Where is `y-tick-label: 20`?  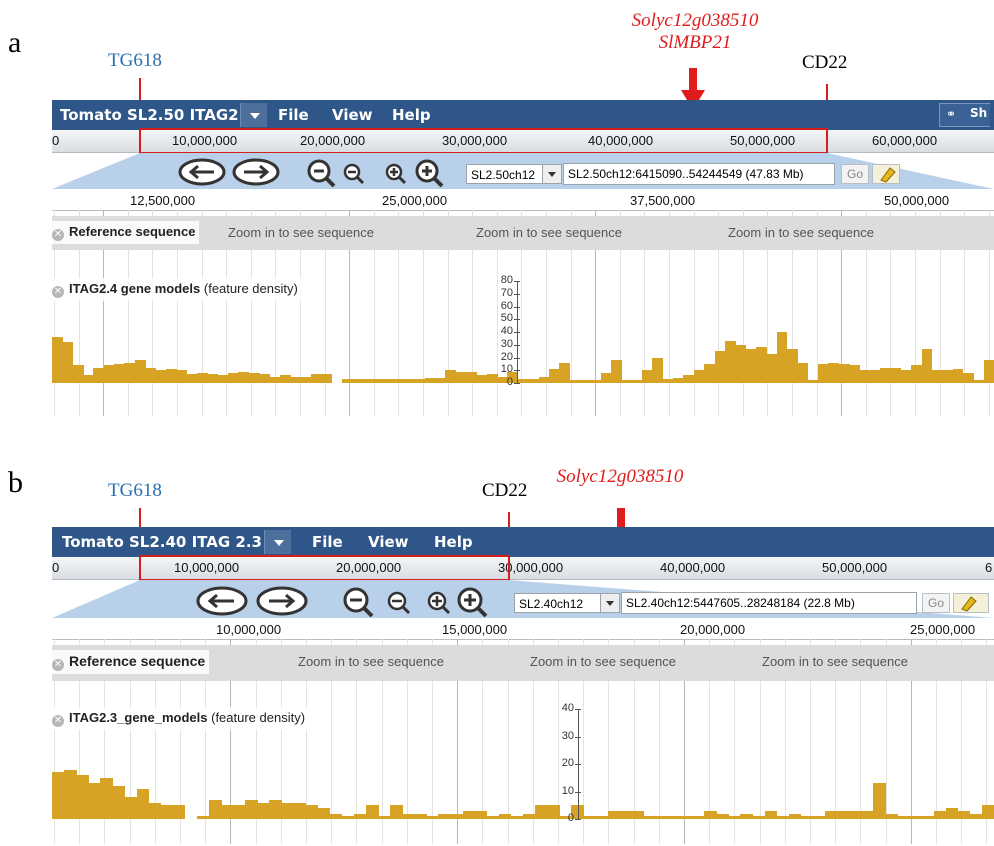
y-tick-label: 20 is located at coordinates (567, 763).